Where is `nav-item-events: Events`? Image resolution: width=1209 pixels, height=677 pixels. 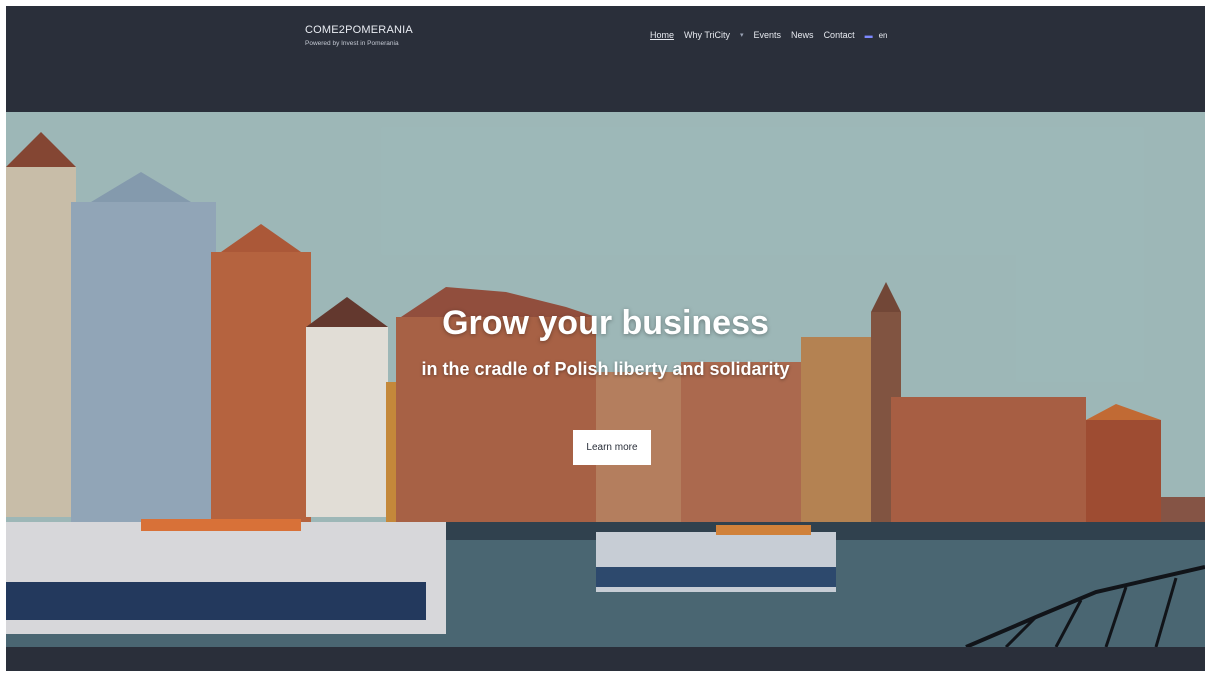
nav-item-events: Events is located at coordinates (768, 35).